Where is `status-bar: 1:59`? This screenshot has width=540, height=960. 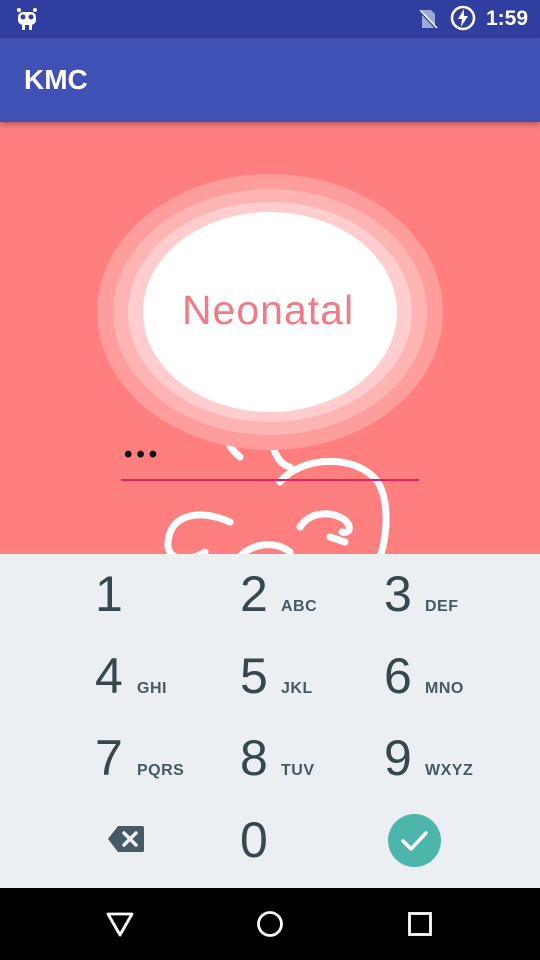
status-bar: 1:59 is located at coordinates (270, 19).